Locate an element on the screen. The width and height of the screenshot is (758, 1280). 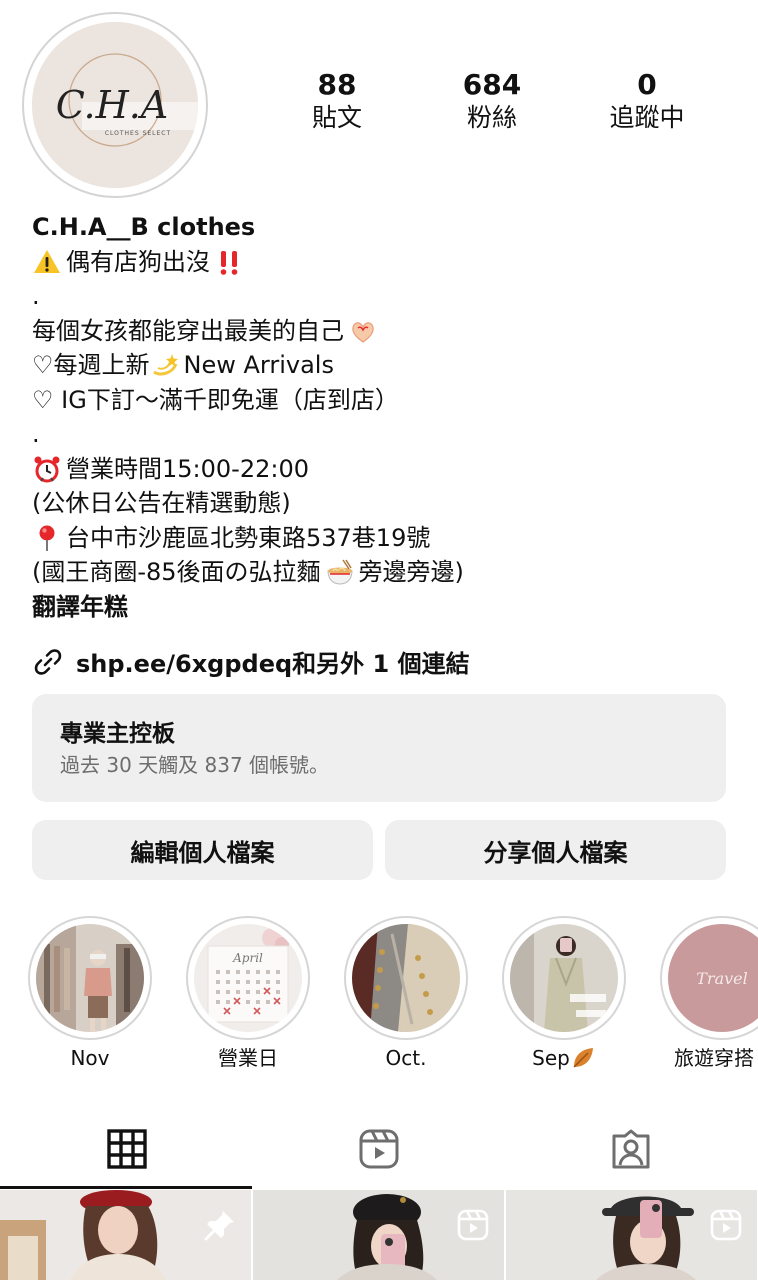
profile-tabs is located at coordinates (379, 1150).